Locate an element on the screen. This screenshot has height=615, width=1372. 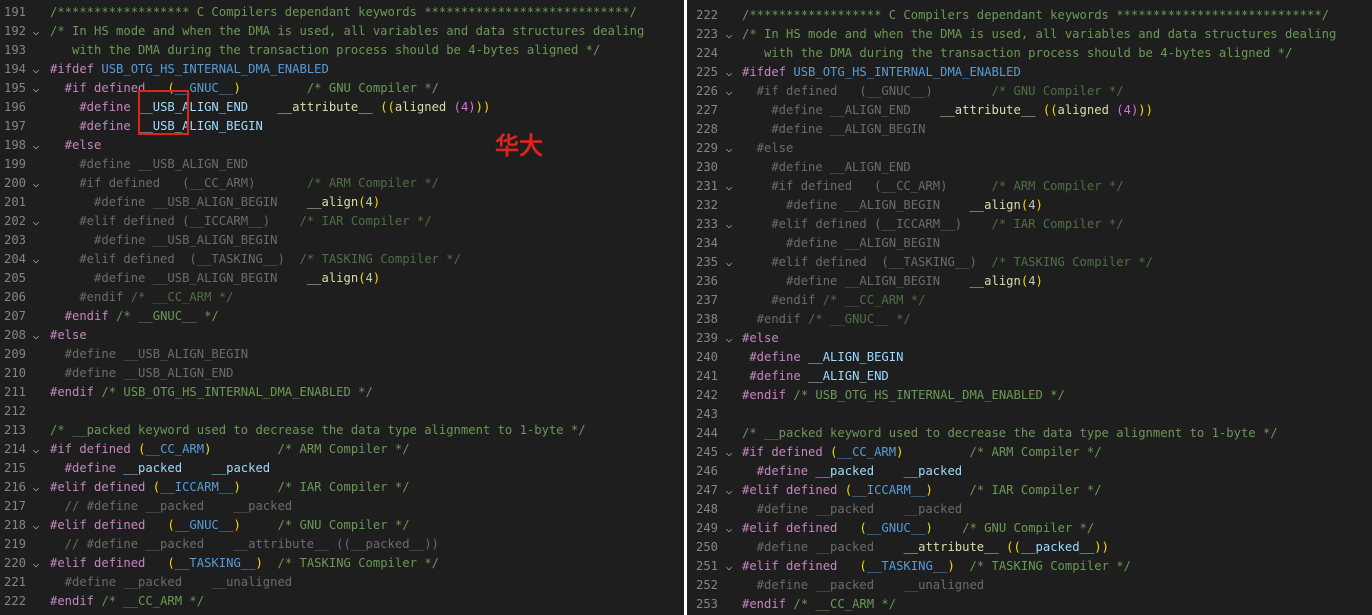
code-line: 230 #define __ALIGN_END is located at coordinates (1029, 167).